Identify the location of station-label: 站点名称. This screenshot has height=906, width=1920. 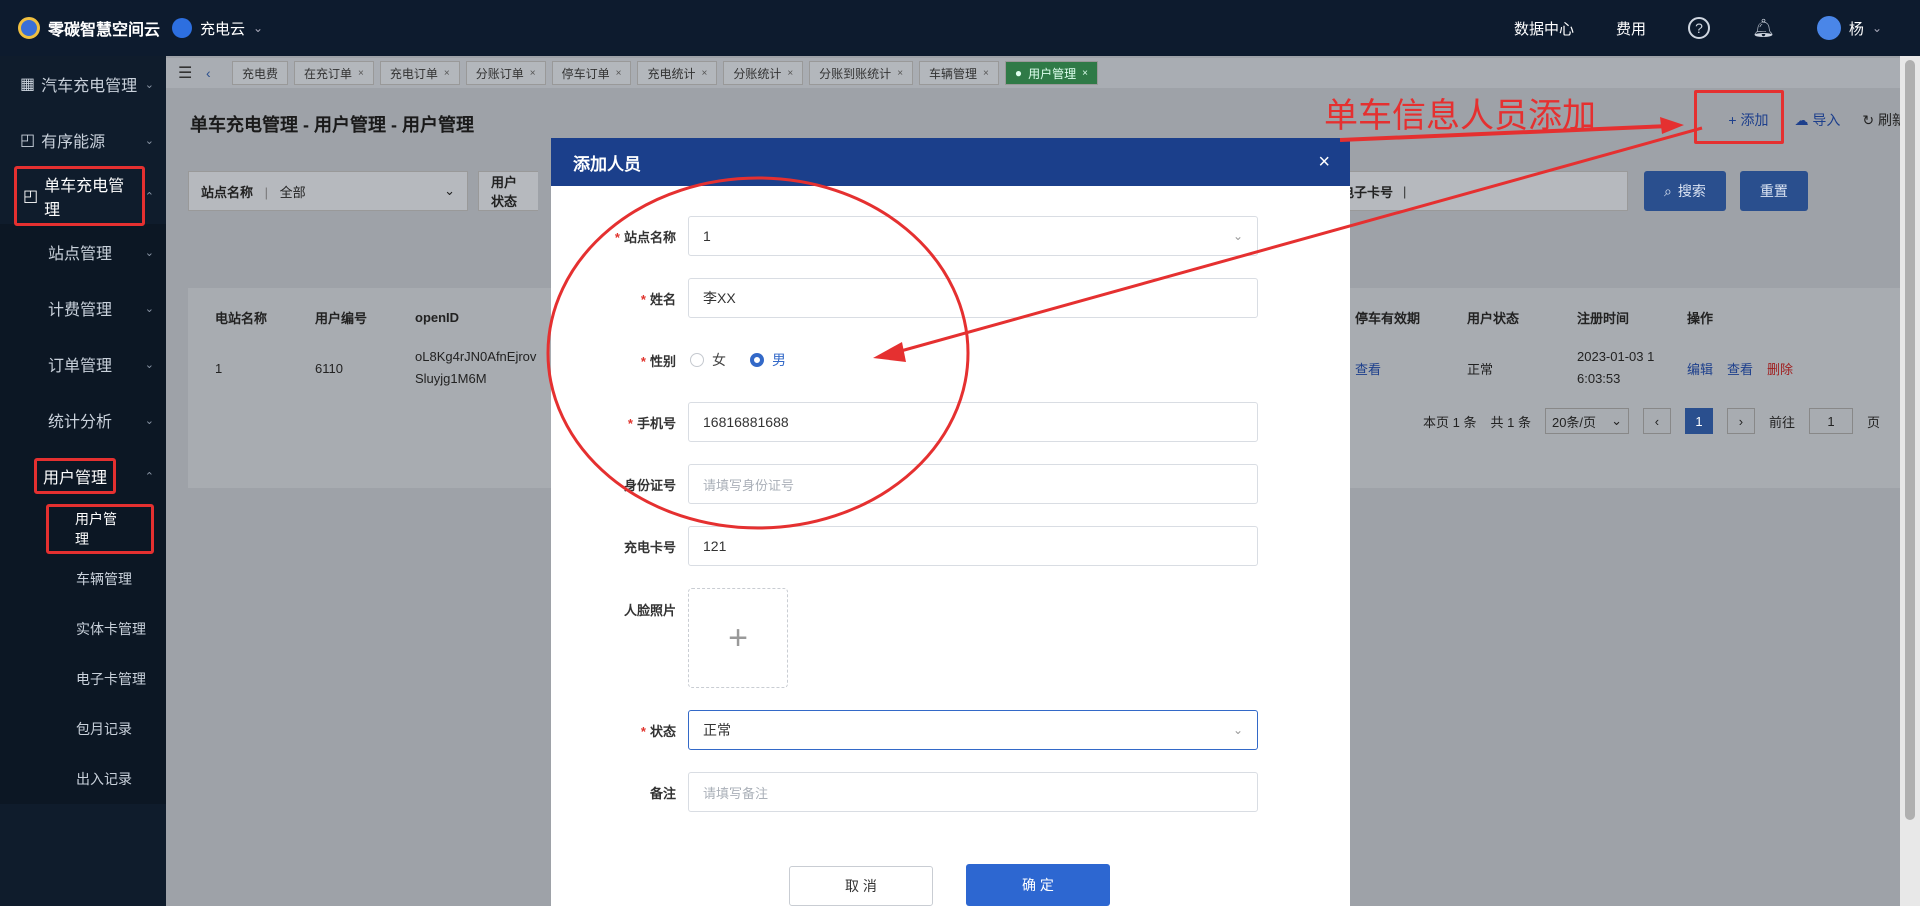
(649, 237).